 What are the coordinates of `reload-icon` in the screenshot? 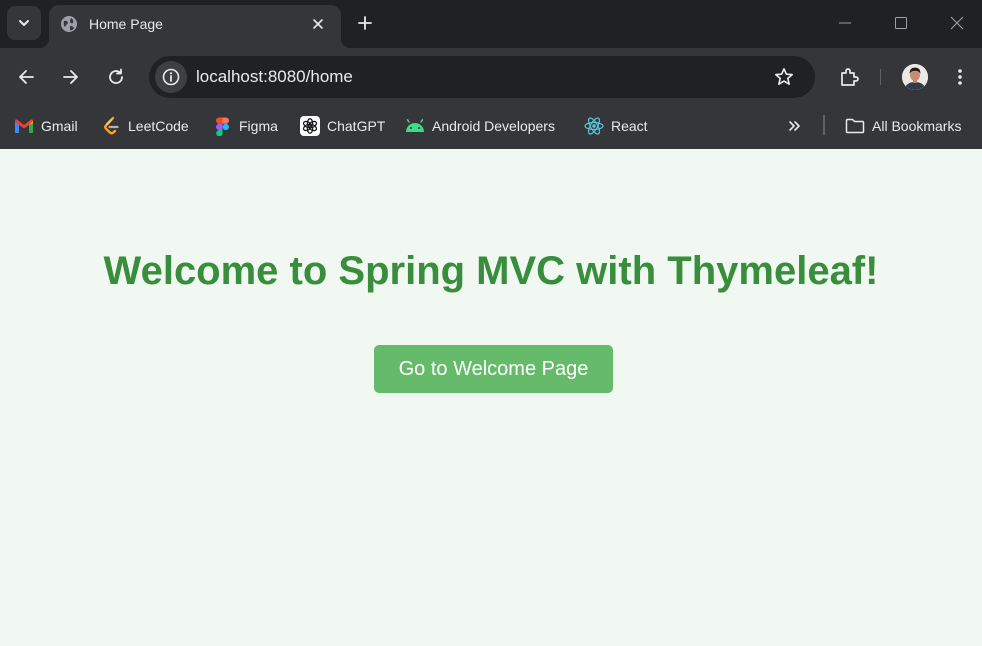 It's located at (116, 76).